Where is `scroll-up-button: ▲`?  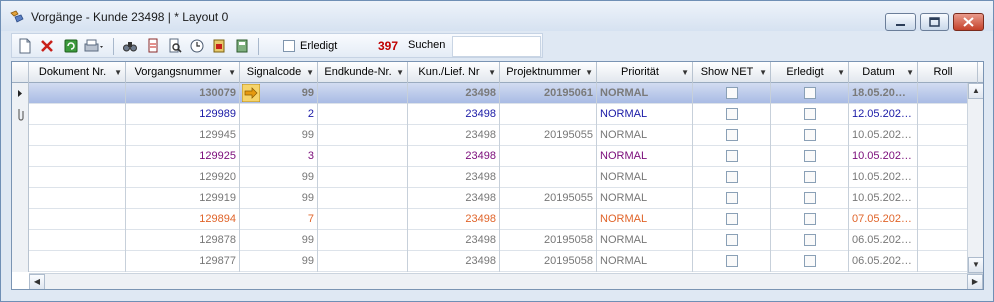 scroll-up-button: ▲ is located at coordinates (975, 91).